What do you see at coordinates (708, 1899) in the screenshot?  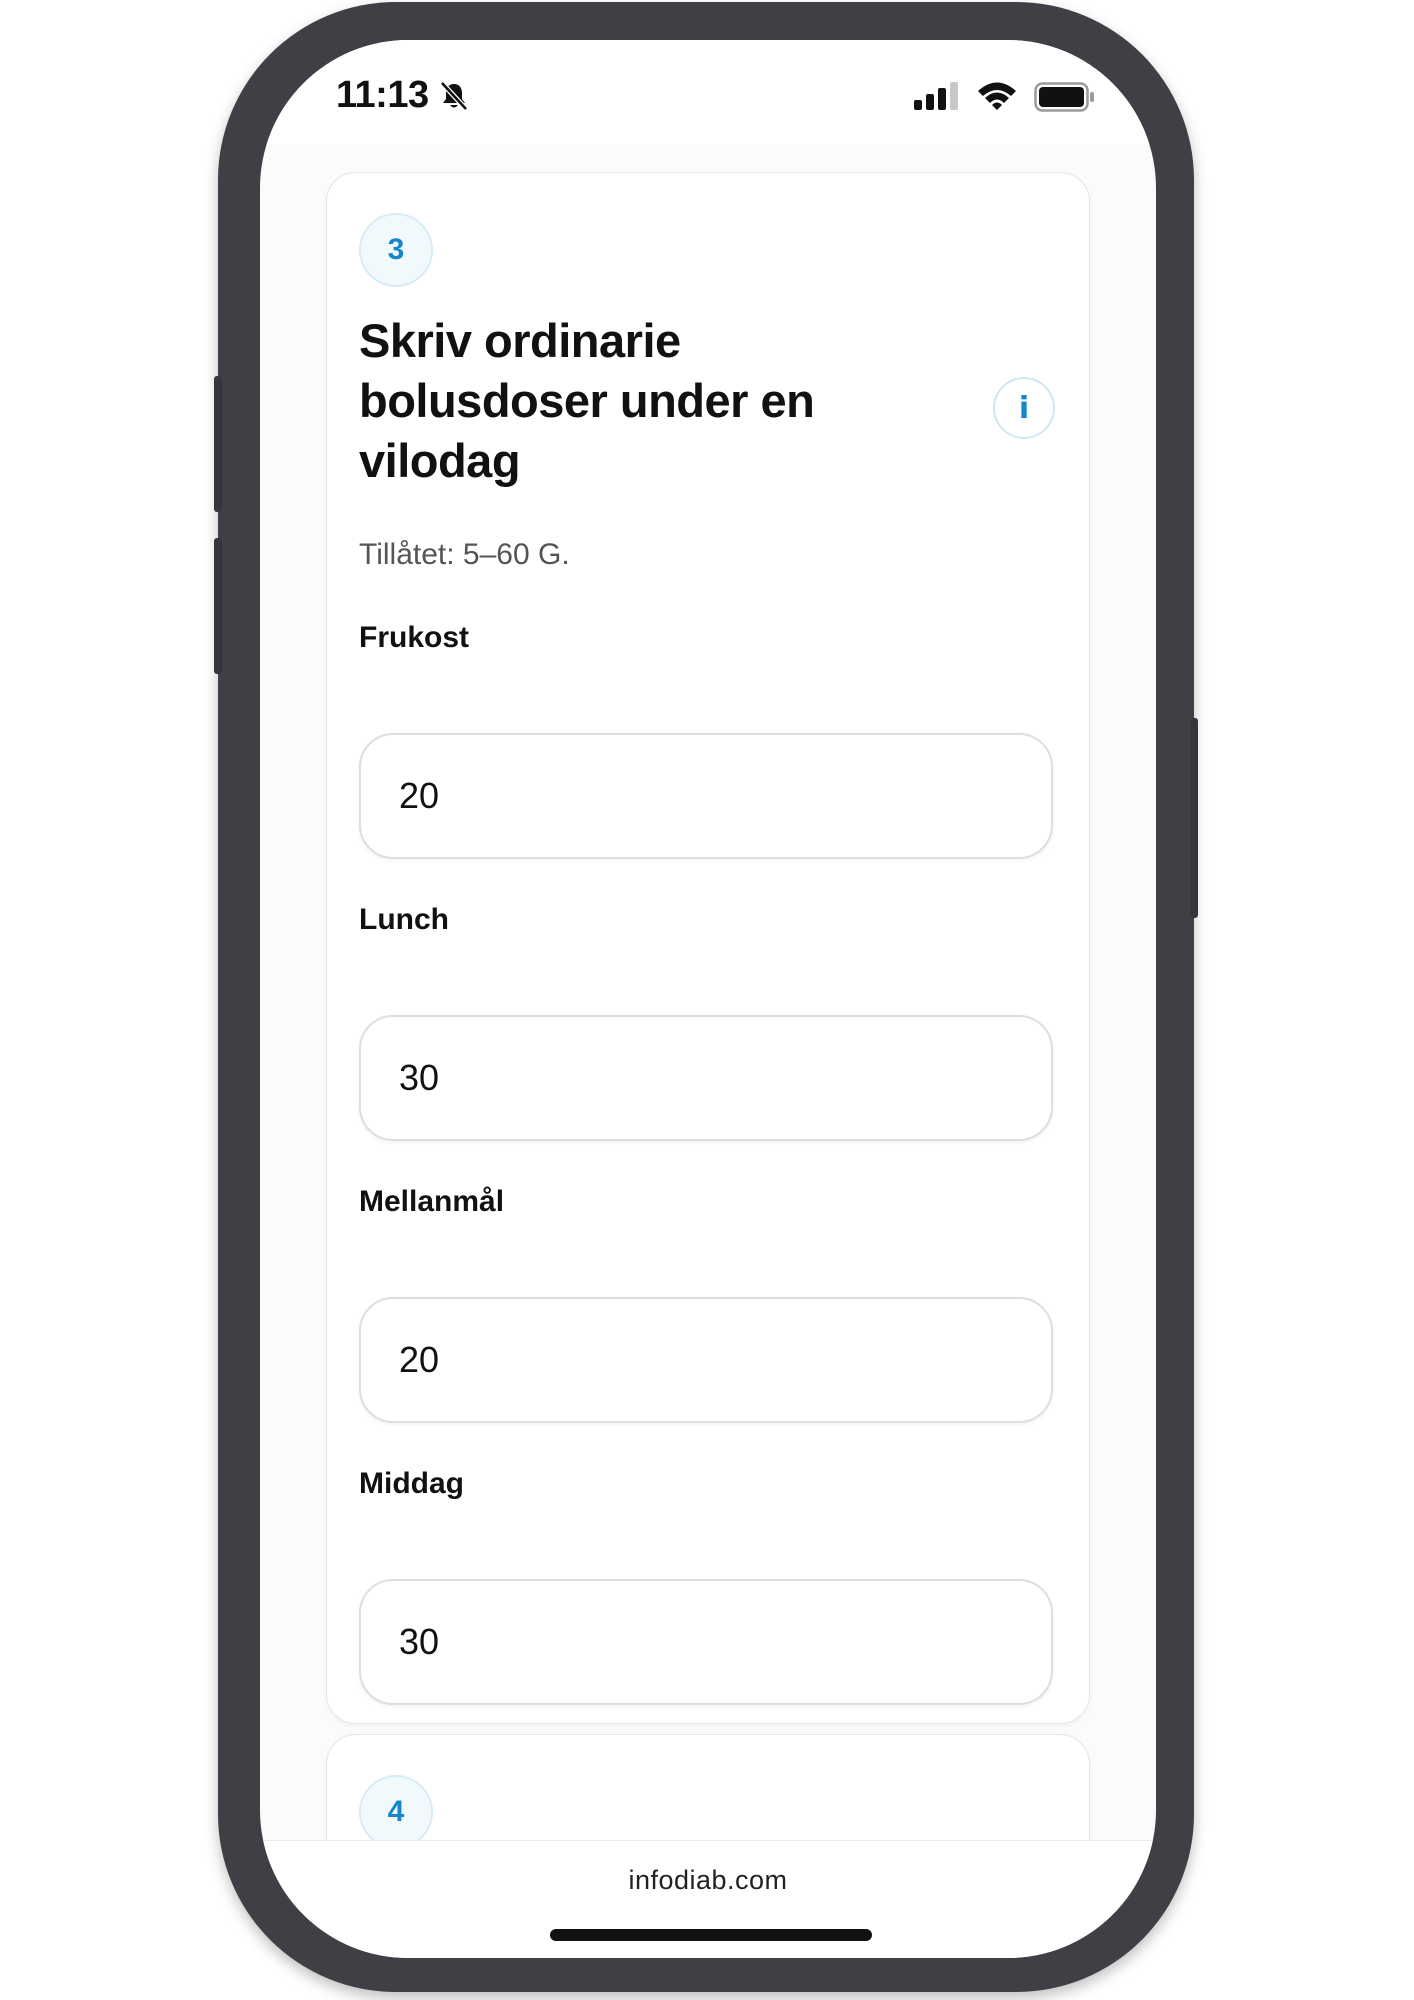 I see `browser-bottom-bar: infodiab.com` at bounding box center [708, 1899].